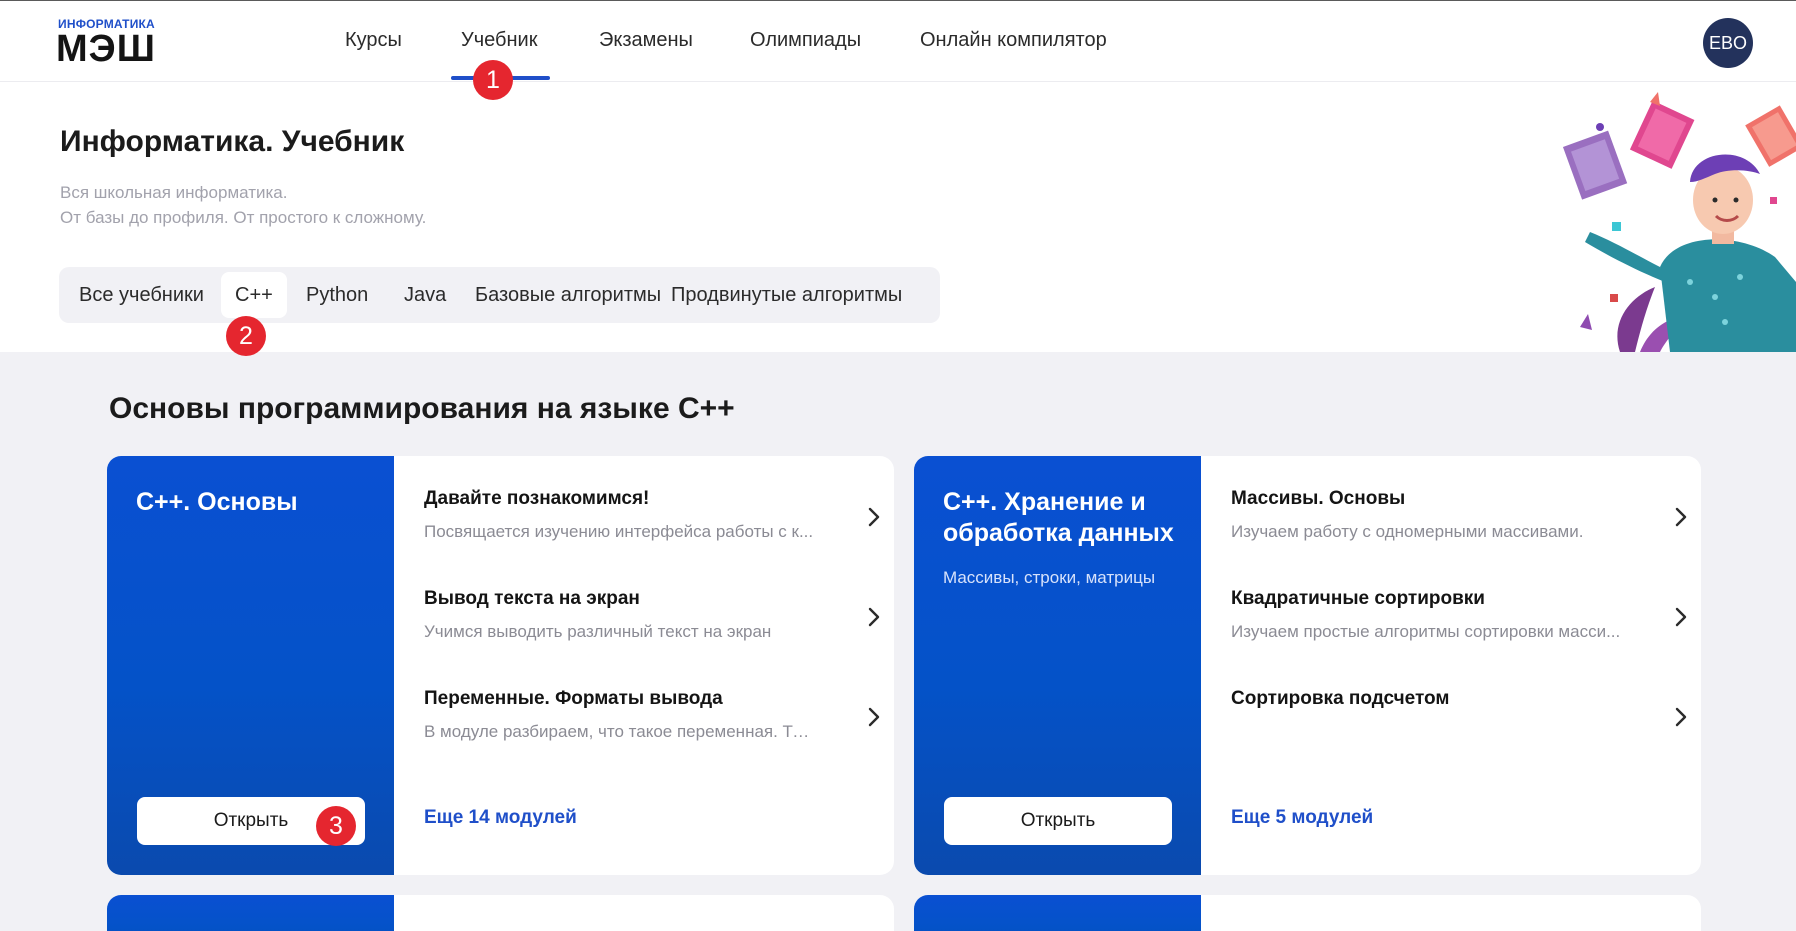 The width and height of the screenshot is (1796, 931). I want to click on subtitle-line-1: Вся школьная информатика., so click(174, 192).